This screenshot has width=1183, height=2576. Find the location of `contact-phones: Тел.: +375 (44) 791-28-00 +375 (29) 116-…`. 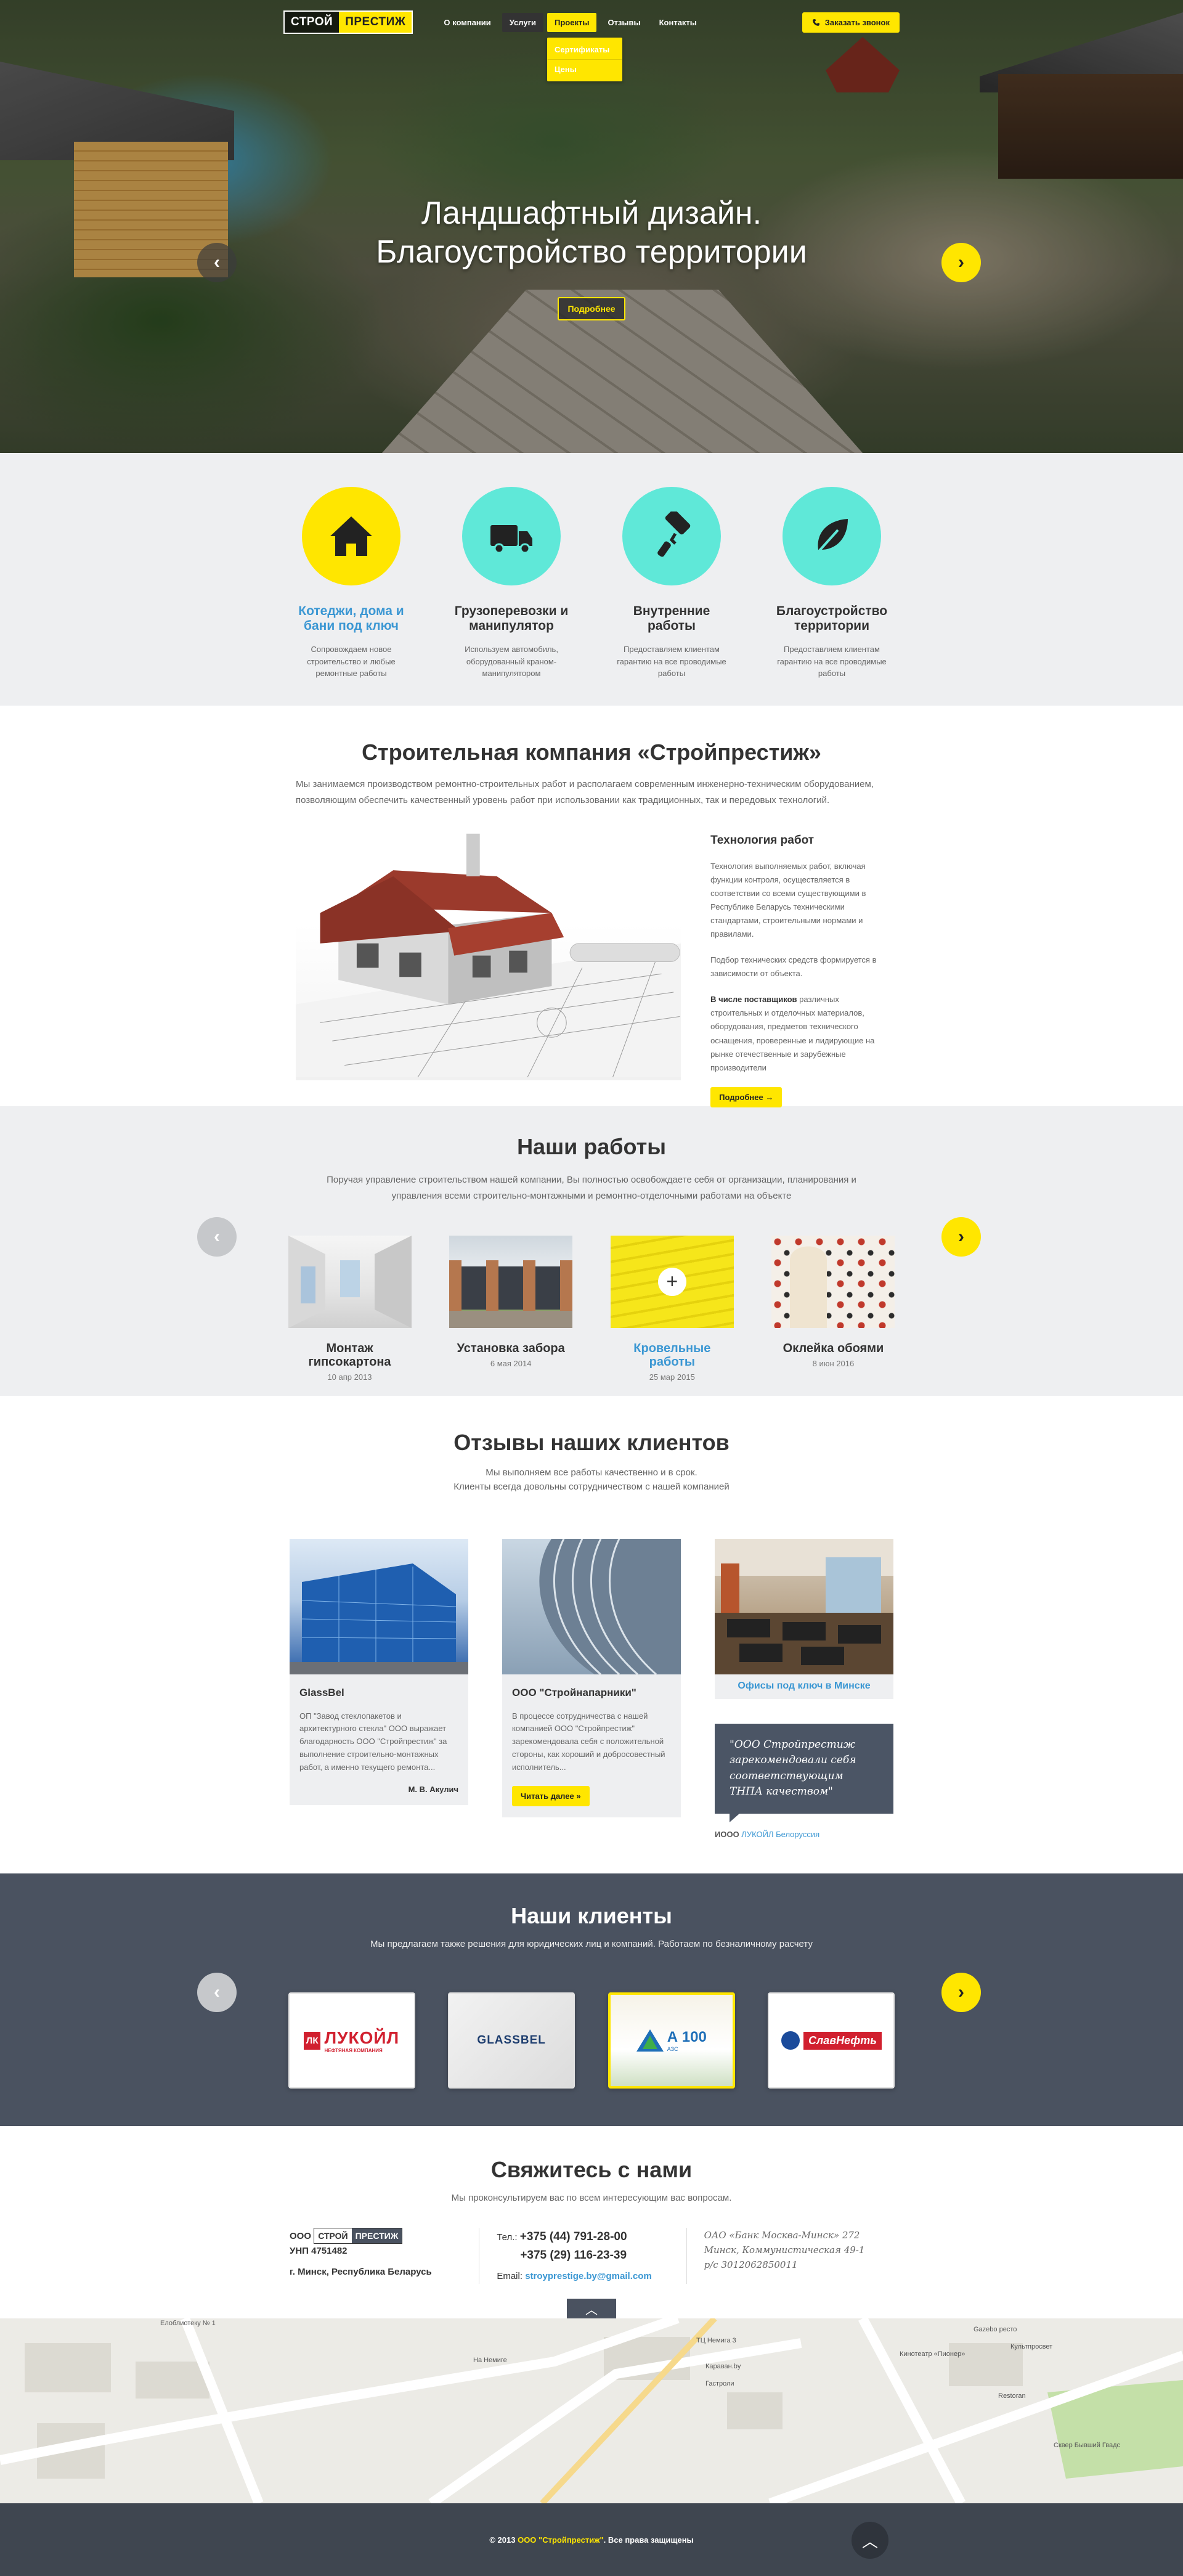

contact-phones: Тел.: +375 (44) 791-28-00 +375 (29) 116-… is located at coordinates (582, 2256).